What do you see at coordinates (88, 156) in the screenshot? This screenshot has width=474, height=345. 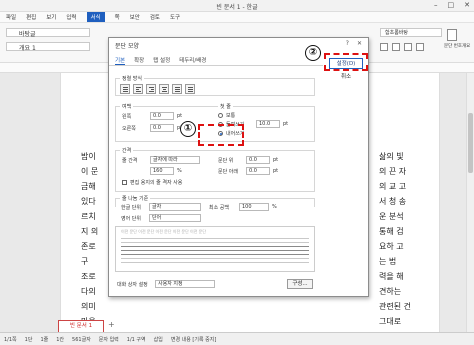 I see `document-line-left: 밤이` at bounding box center [88, 156].